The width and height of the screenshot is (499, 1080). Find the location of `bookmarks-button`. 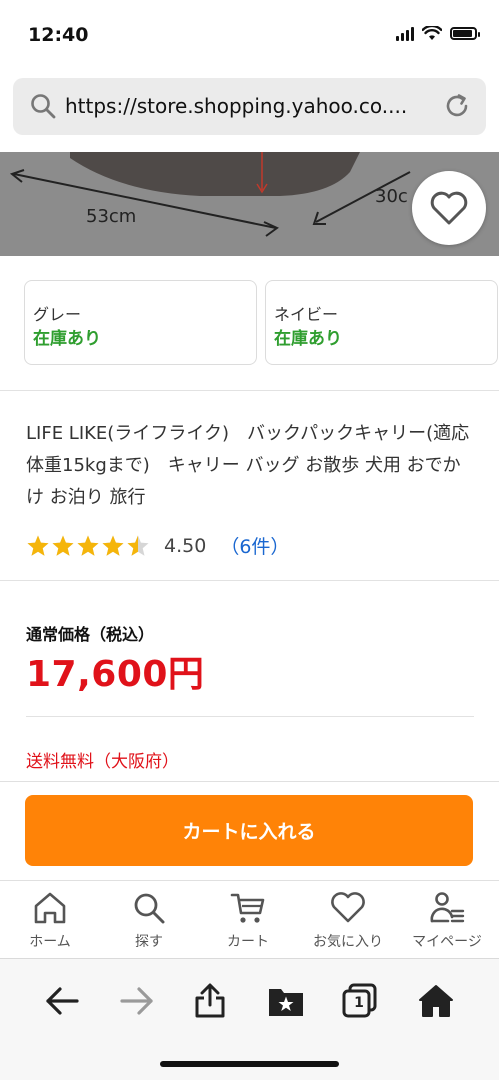

bookmarks-button is located at coordinates (286, 1001).